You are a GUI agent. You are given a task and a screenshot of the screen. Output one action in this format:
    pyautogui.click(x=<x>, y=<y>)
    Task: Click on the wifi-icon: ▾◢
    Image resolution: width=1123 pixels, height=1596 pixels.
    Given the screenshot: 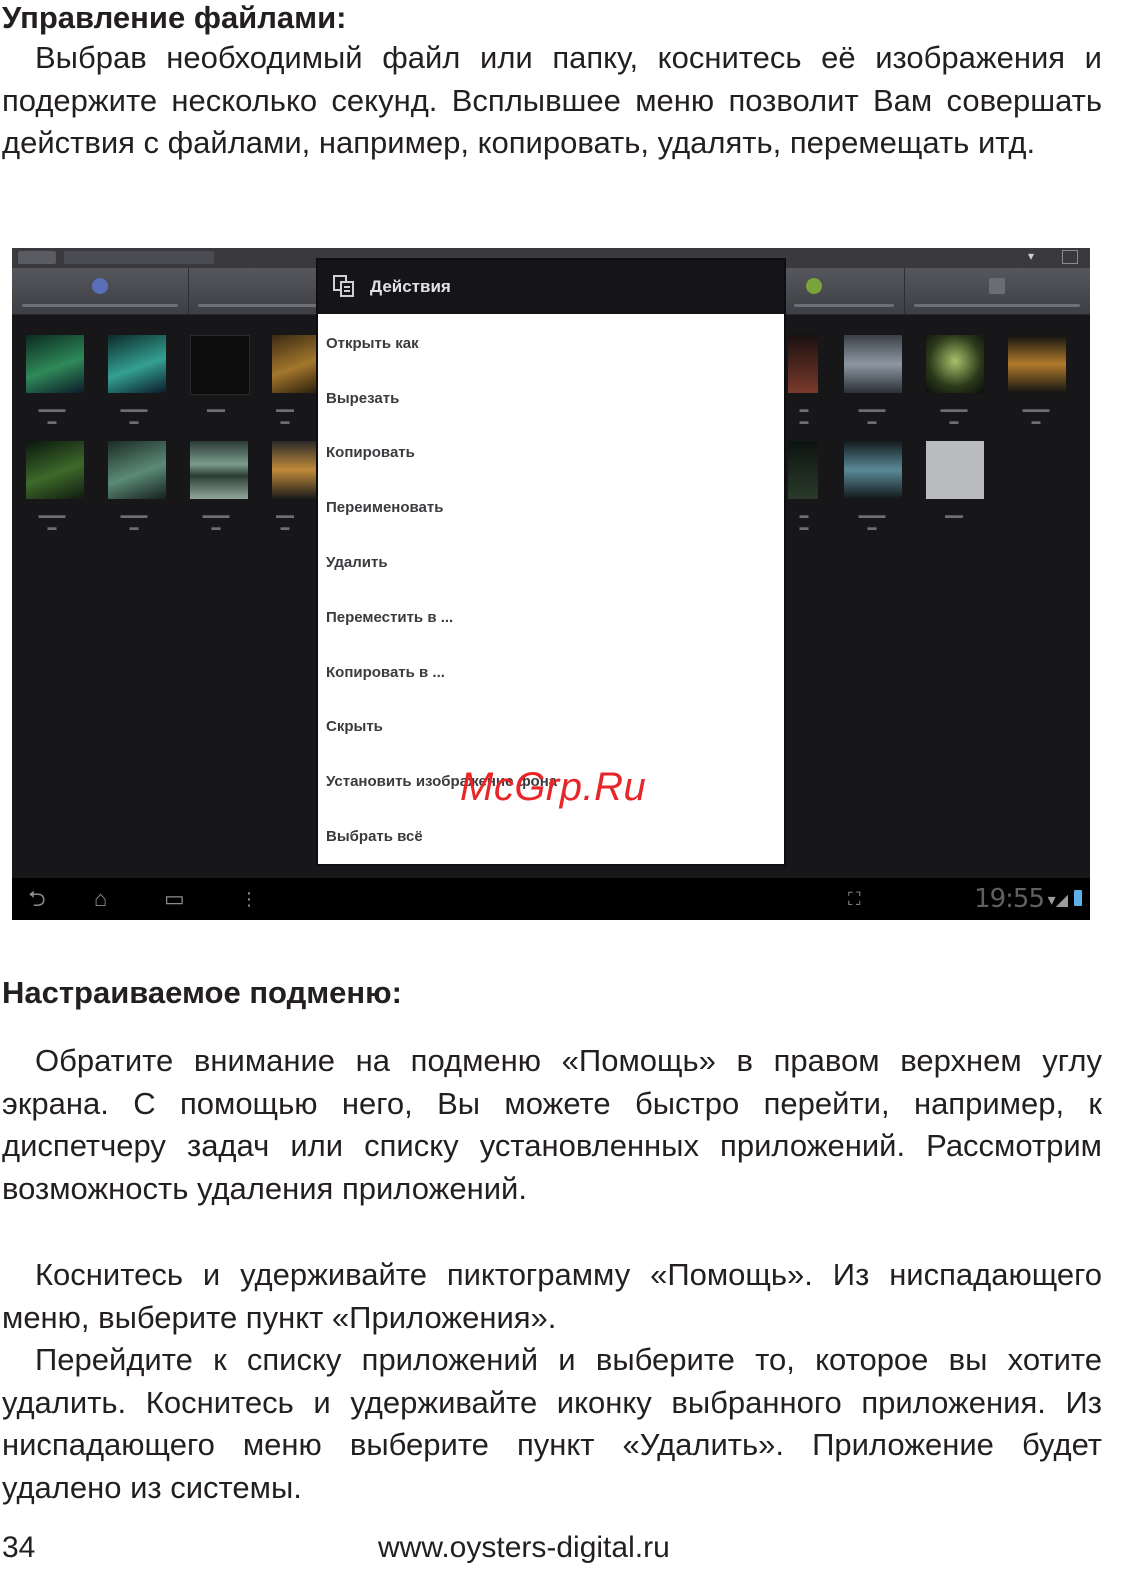 What is the action you would take?
    pyautogui.click(x=1057, y=900)
    